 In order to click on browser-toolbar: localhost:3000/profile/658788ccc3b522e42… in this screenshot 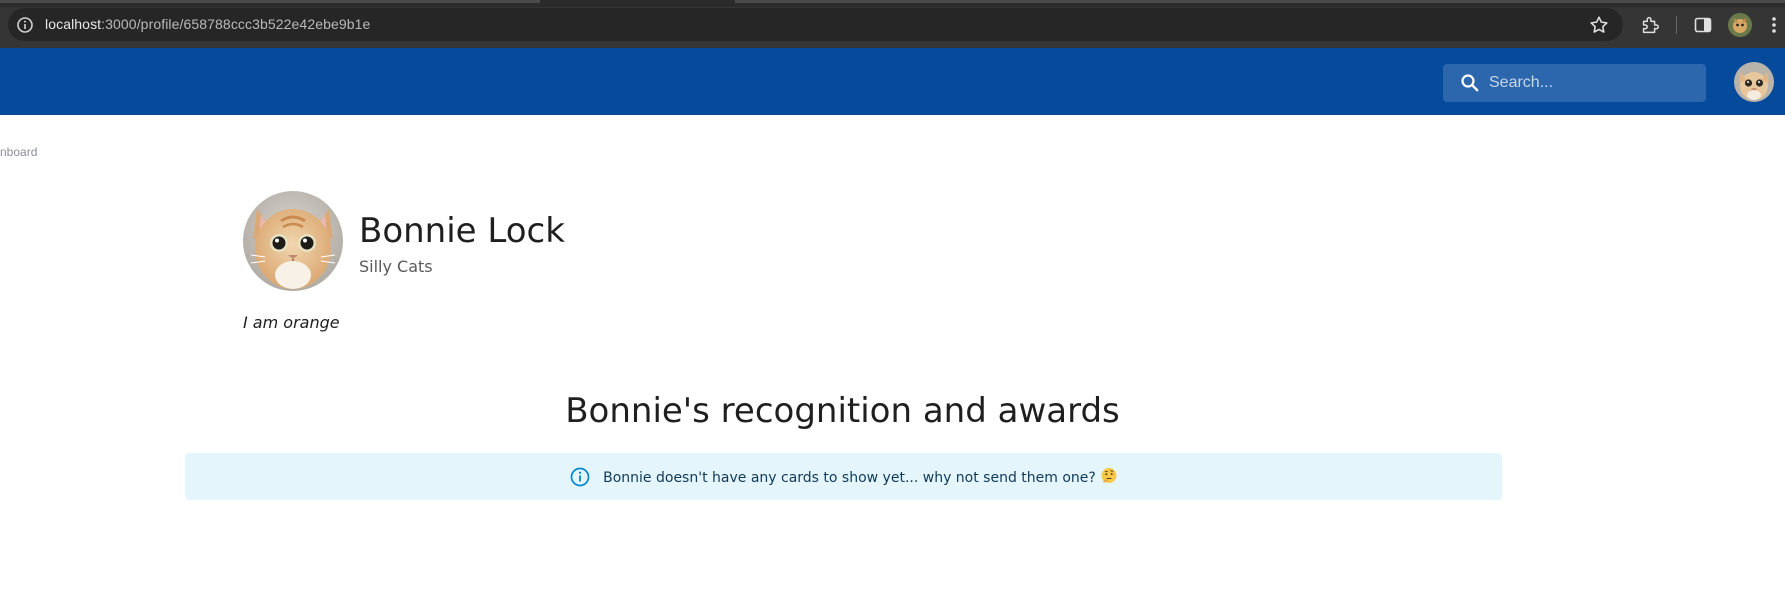, I will do `click(892, 24)`.